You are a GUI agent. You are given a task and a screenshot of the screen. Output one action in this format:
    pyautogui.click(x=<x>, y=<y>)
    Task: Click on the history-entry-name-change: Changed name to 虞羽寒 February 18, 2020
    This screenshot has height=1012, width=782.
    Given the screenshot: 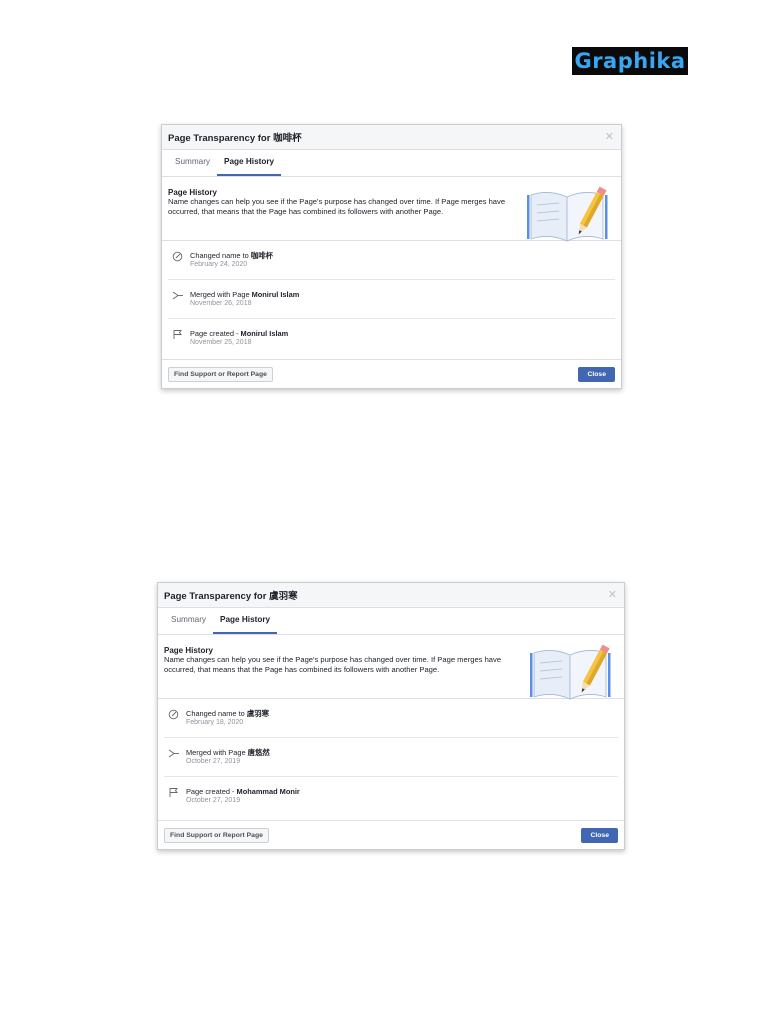 What is the action you would take?
    pyautogui.click(x=391, y=718)
    